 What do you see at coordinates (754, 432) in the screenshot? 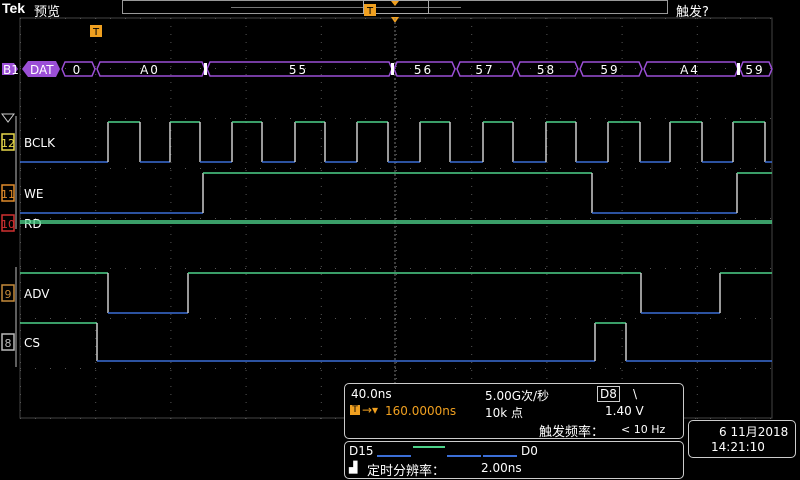
I see `date: 6 11月2018` at bounding box center [754, 432].